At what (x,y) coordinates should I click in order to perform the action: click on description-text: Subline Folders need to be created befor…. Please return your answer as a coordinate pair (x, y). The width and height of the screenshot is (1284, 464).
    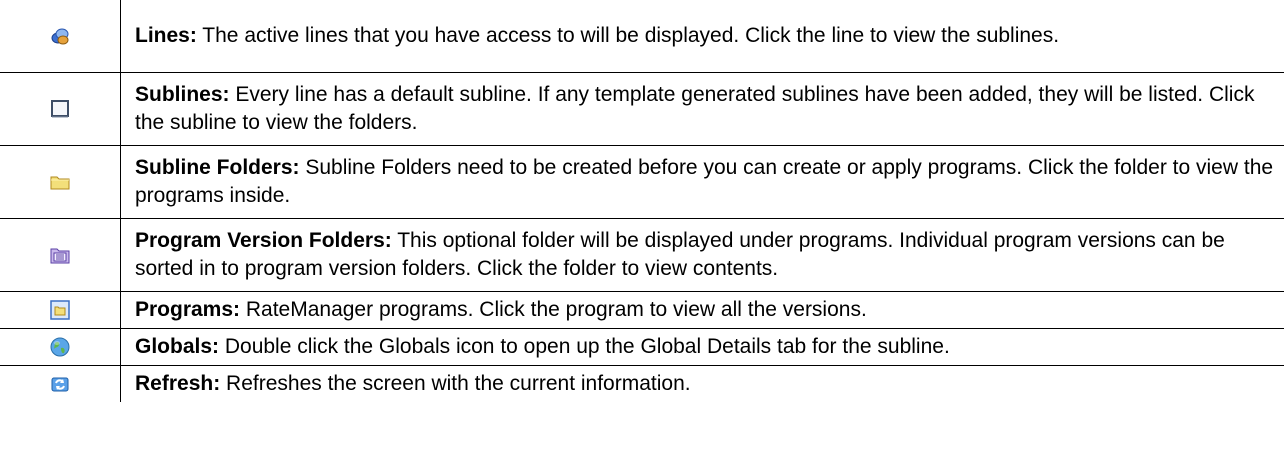
    Looking at the image, I should click on (704, 181).